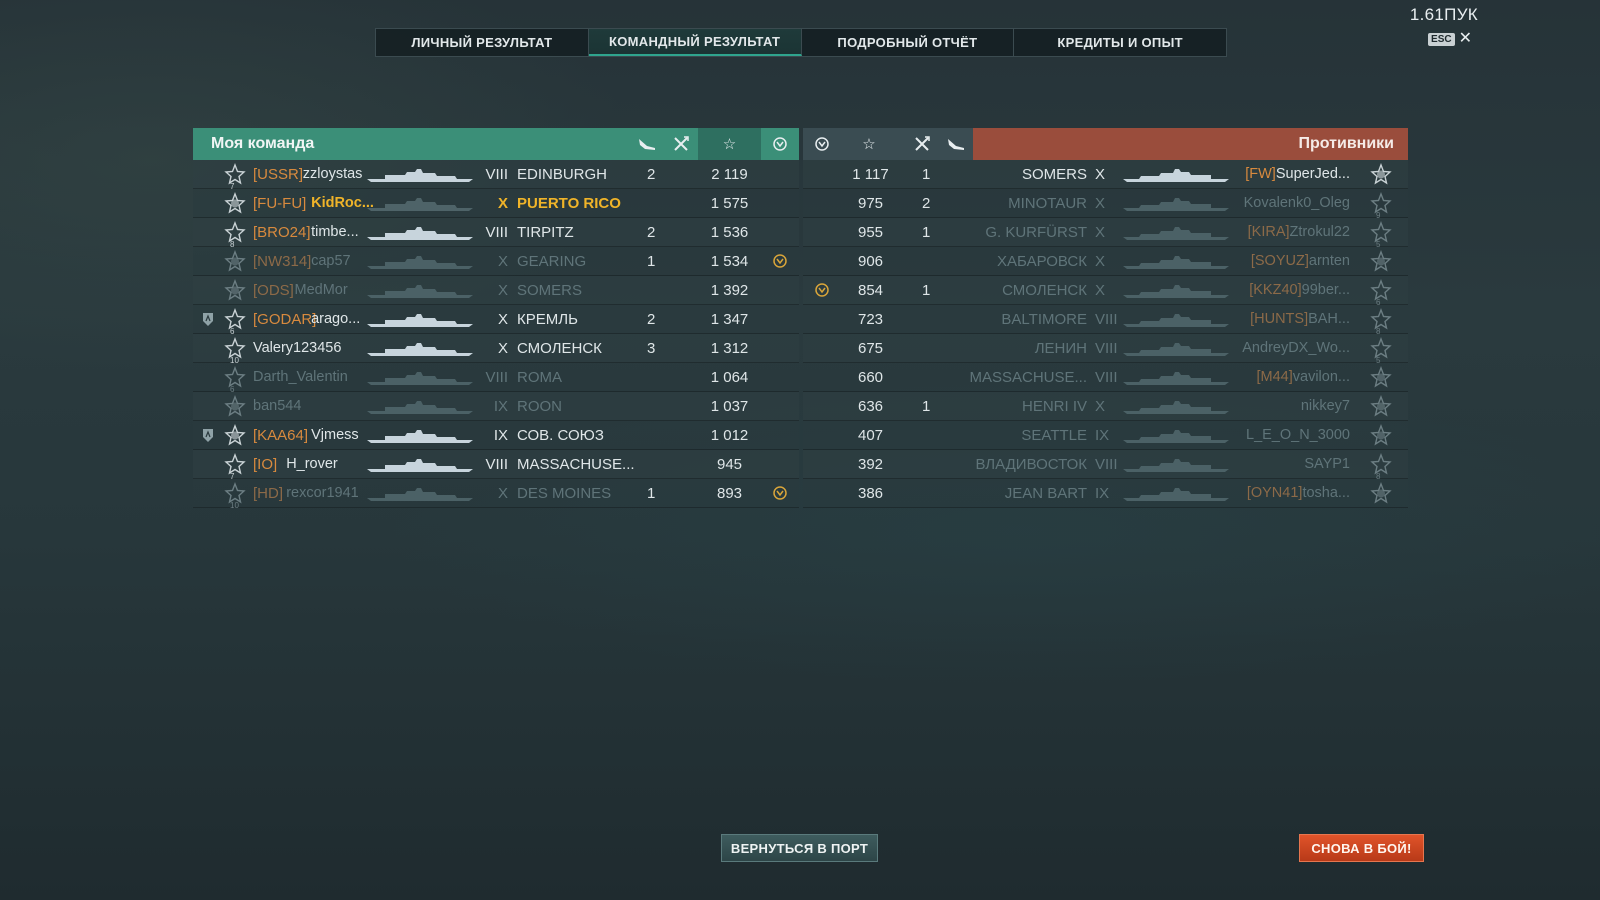 The image size is (1600, 900). What do you see at coordinates (496, 261) in the screenshot?
I see `my-team-row: [NW314] cap57 X GEARING 1 1 534` at bounding box center [496, 261].